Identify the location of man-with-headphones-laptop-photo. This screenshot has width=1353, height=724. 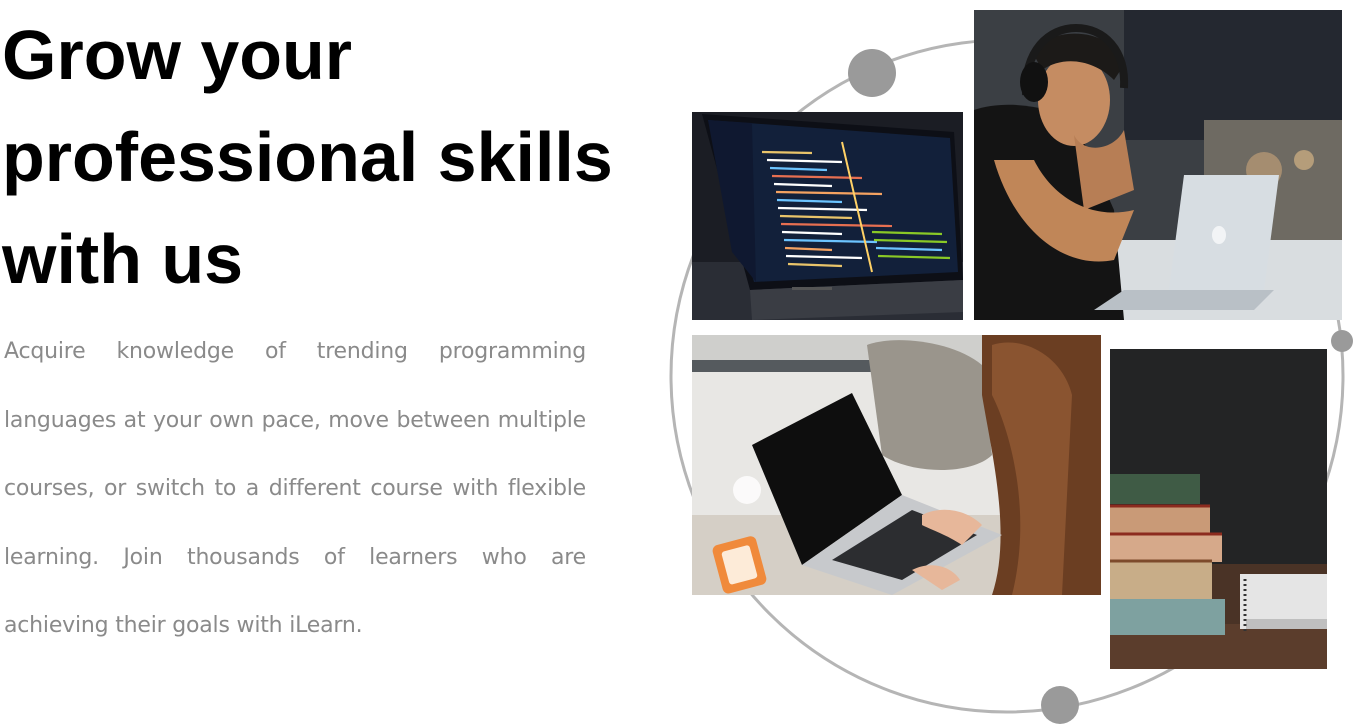
(1158, 165).